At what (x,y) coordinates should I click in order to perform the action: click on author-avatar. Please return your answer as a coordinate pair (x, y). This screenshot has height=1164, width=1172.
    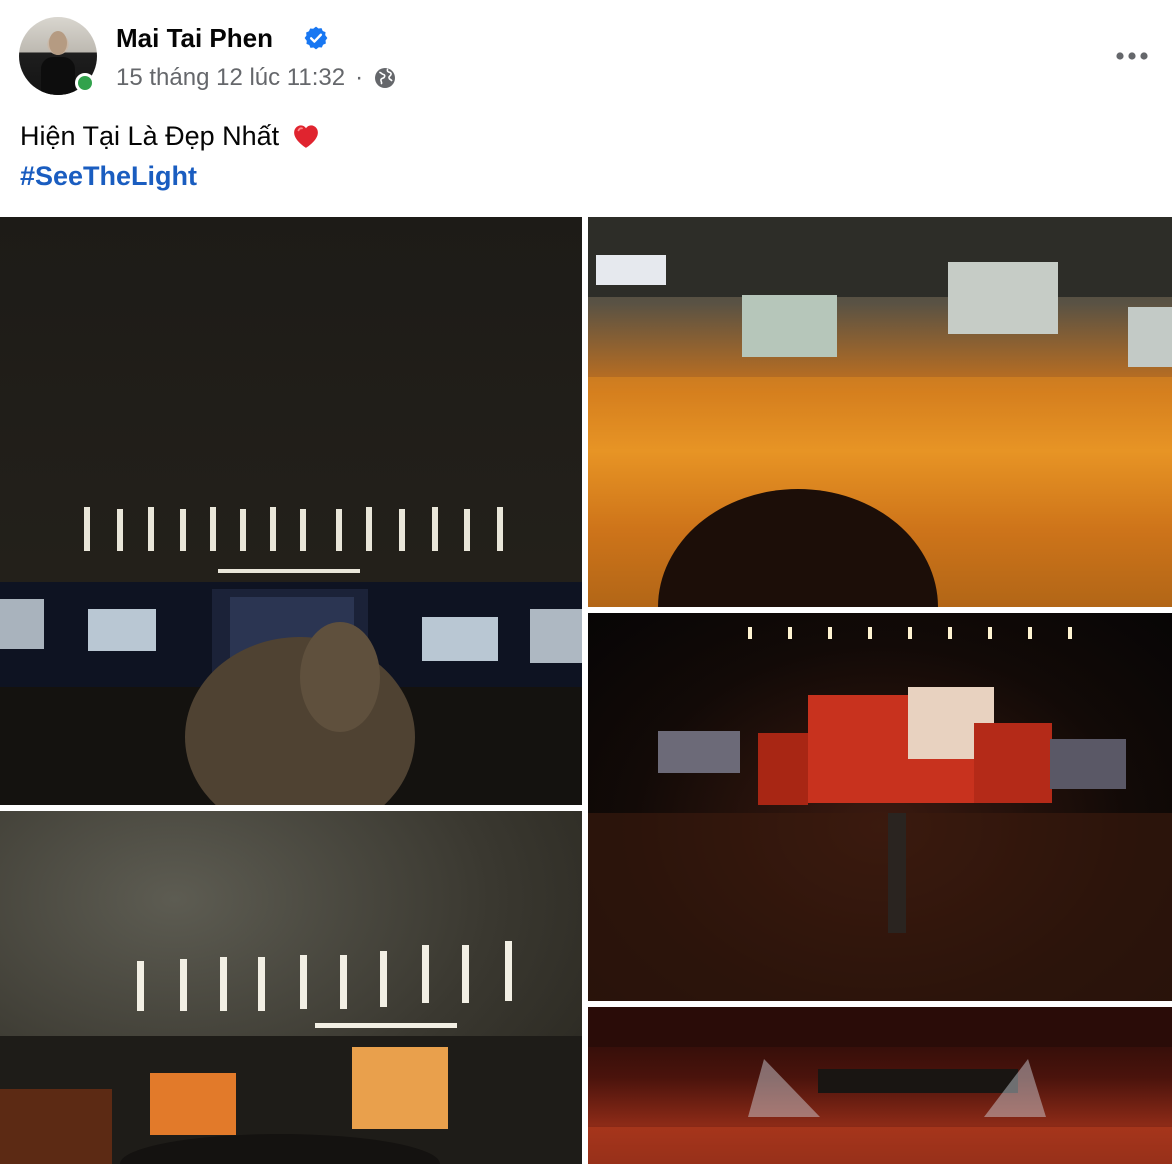
    Looking at the image, I should click on (58, 56).